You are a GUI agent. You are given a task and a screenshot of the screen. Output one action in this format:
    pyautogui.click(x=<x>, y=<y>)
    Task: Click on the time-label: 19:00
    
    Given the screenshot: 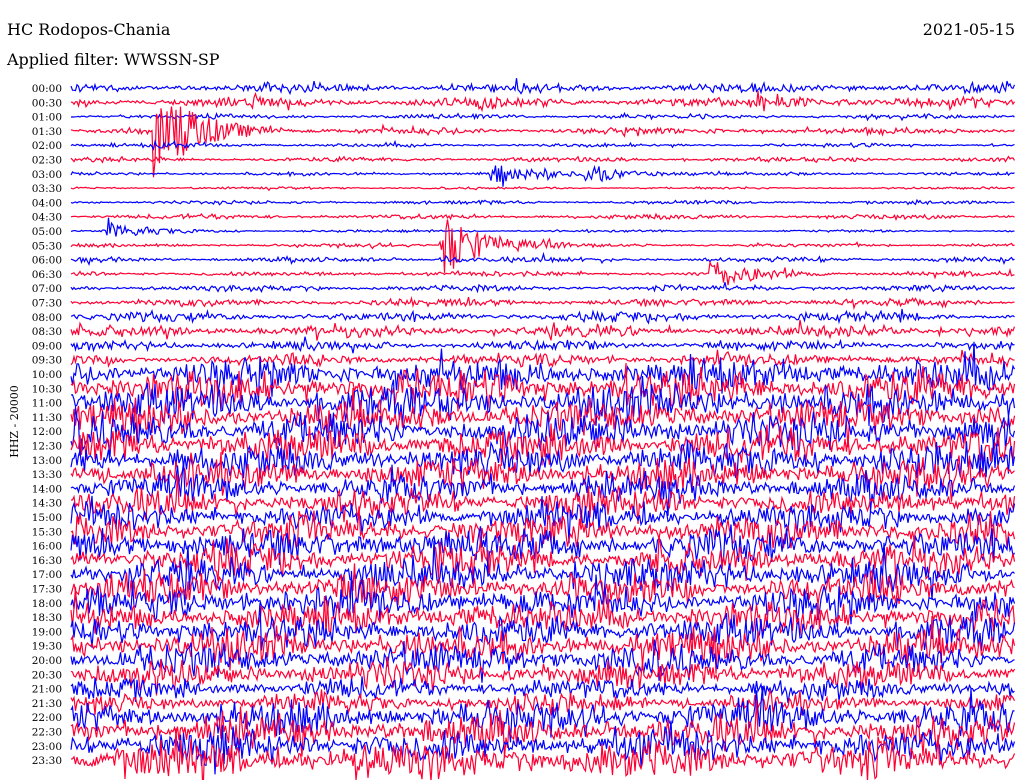 What is the action you would take?
    pyautogui.click(x=47, y=632)
    